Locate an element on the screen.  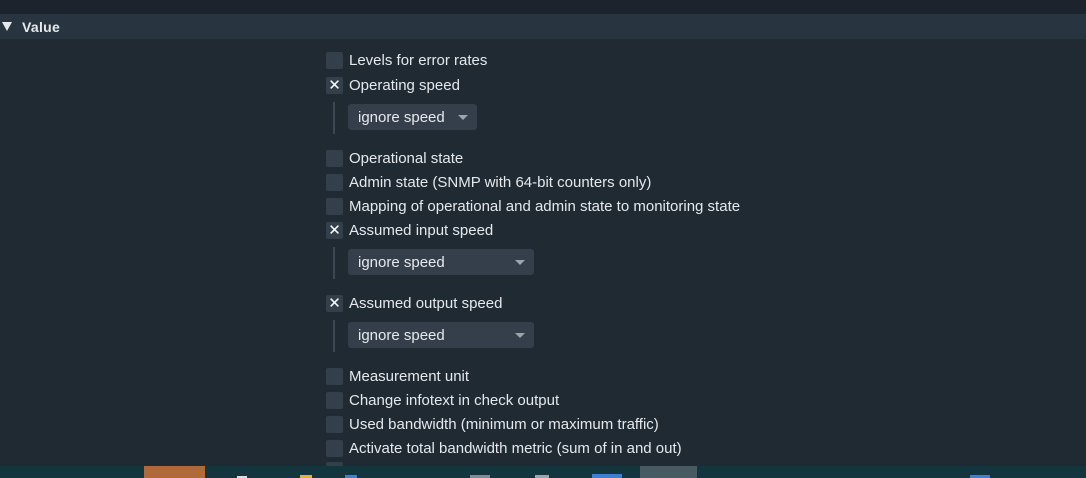
option-label: Levels for error rates is located at coordinates (418, 60).